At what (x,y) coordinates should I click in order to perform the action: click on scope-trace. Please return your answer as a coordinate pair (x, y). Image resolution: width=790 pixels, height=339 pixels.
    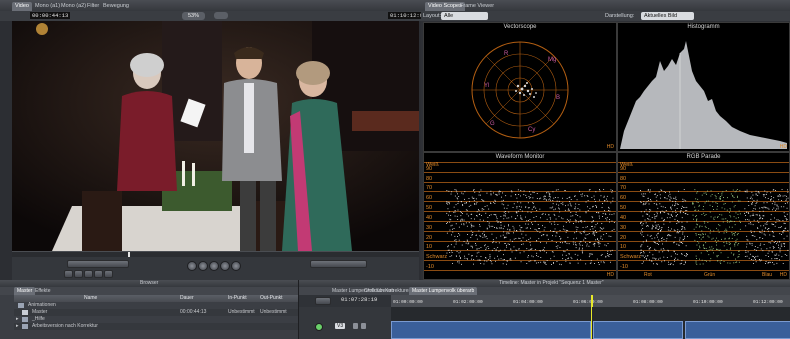
    Looking at the image, I should click on (530, 227).